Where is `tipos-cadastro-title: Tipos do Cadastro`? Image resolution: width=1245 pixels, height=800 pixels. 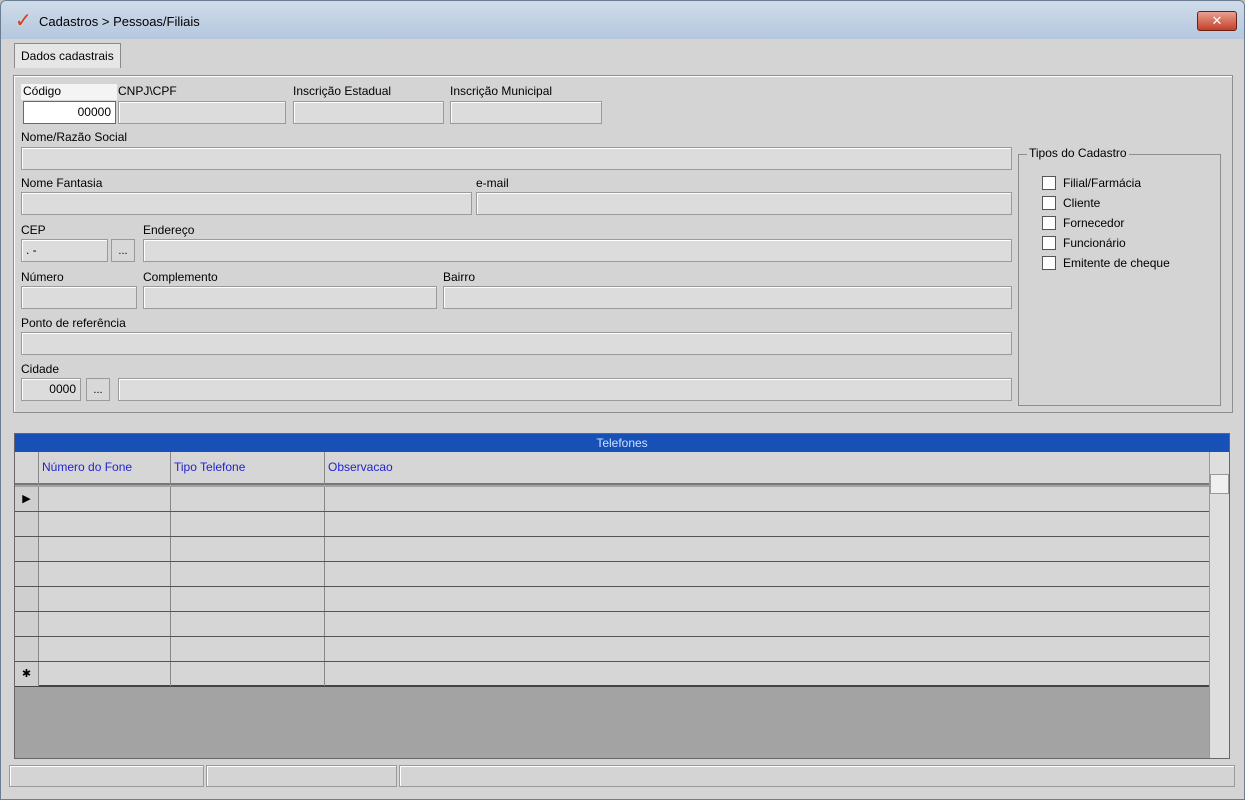 tipos-cadastro-title: Tipos do Cadastro is located at coordinates (1078, 153).